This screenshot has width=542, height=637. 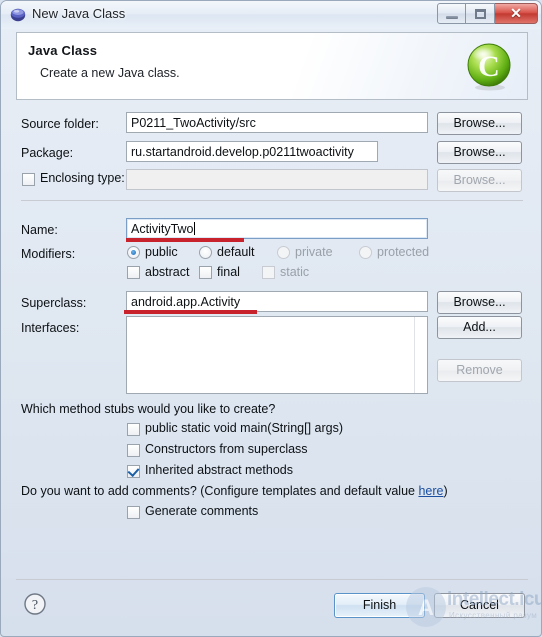 I want to click on green-class-c-icon: C, so click(x=490, y=67).